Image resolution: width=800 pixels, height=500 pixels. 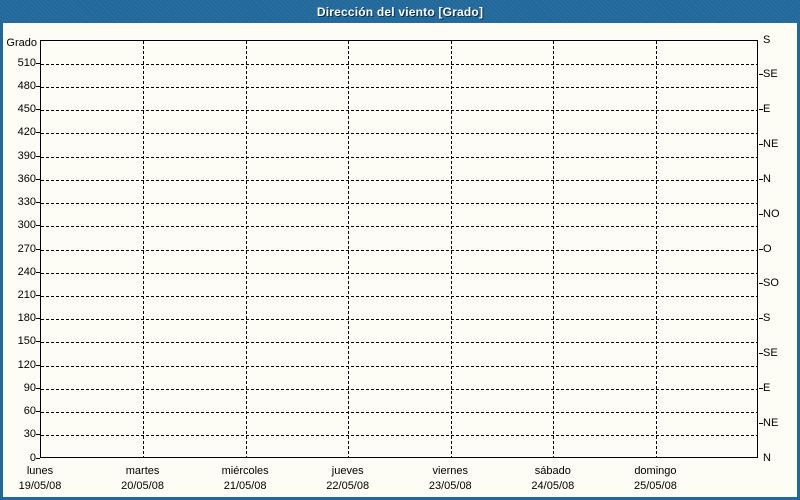 I want to click on y-axis-tick-label: 0, so click(x=32, y=457).